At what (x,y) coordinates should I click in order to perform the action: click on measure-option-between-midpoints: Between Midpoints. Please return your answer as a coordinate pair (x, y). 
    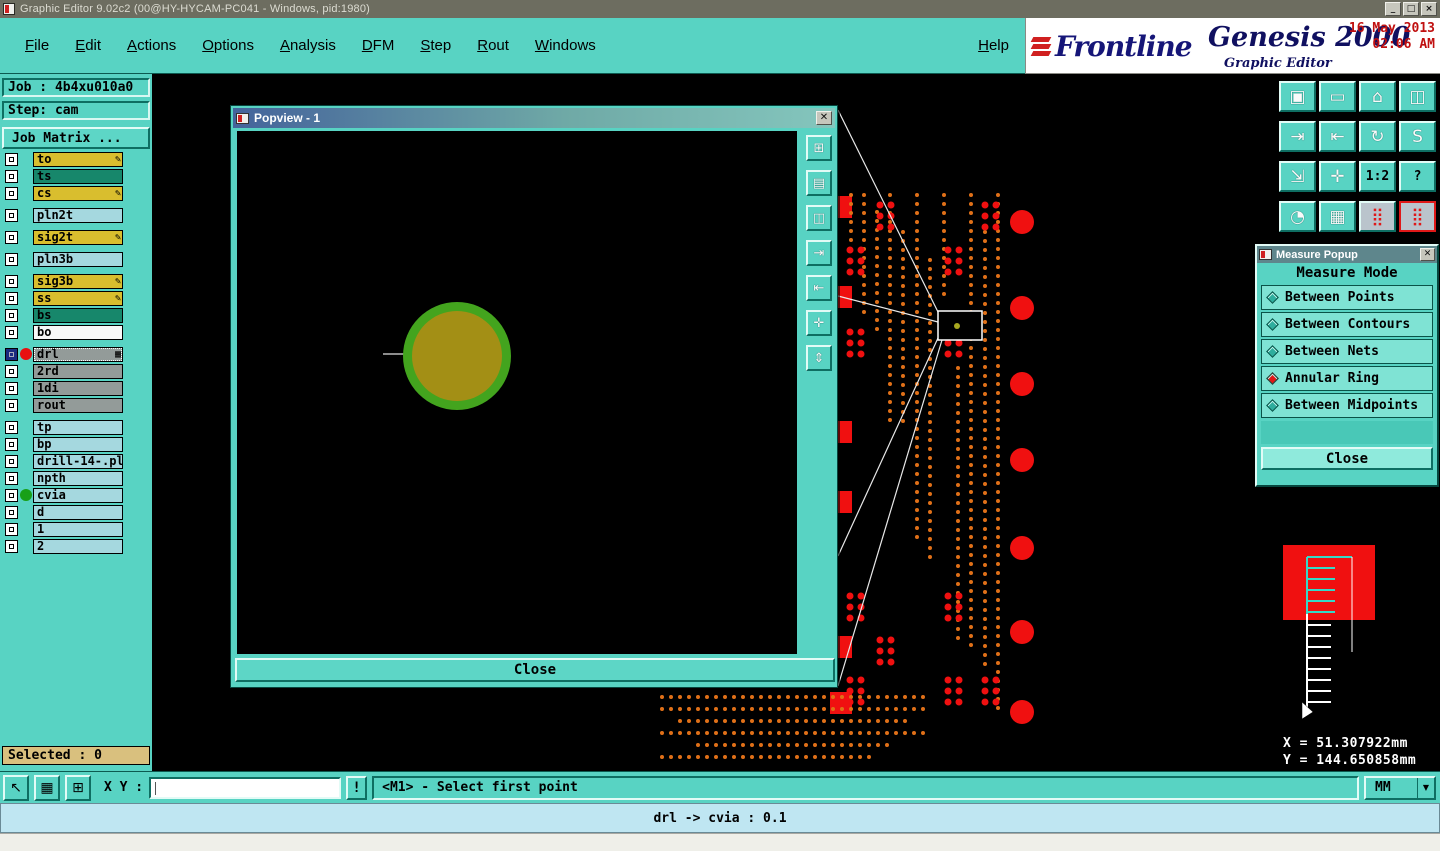
    Looking at the image, I should click on (1347, 405).